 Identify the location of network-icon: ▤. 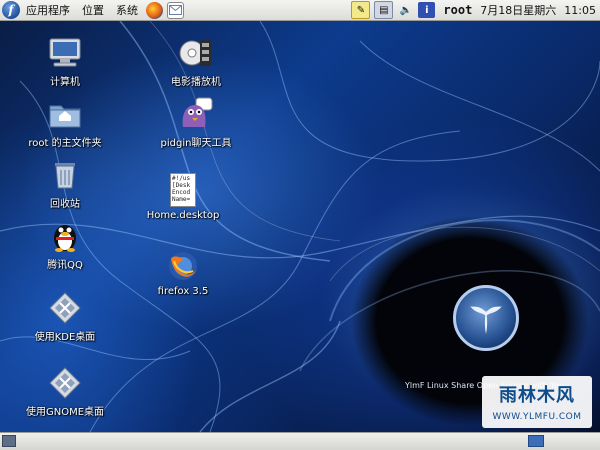
(384, 10).